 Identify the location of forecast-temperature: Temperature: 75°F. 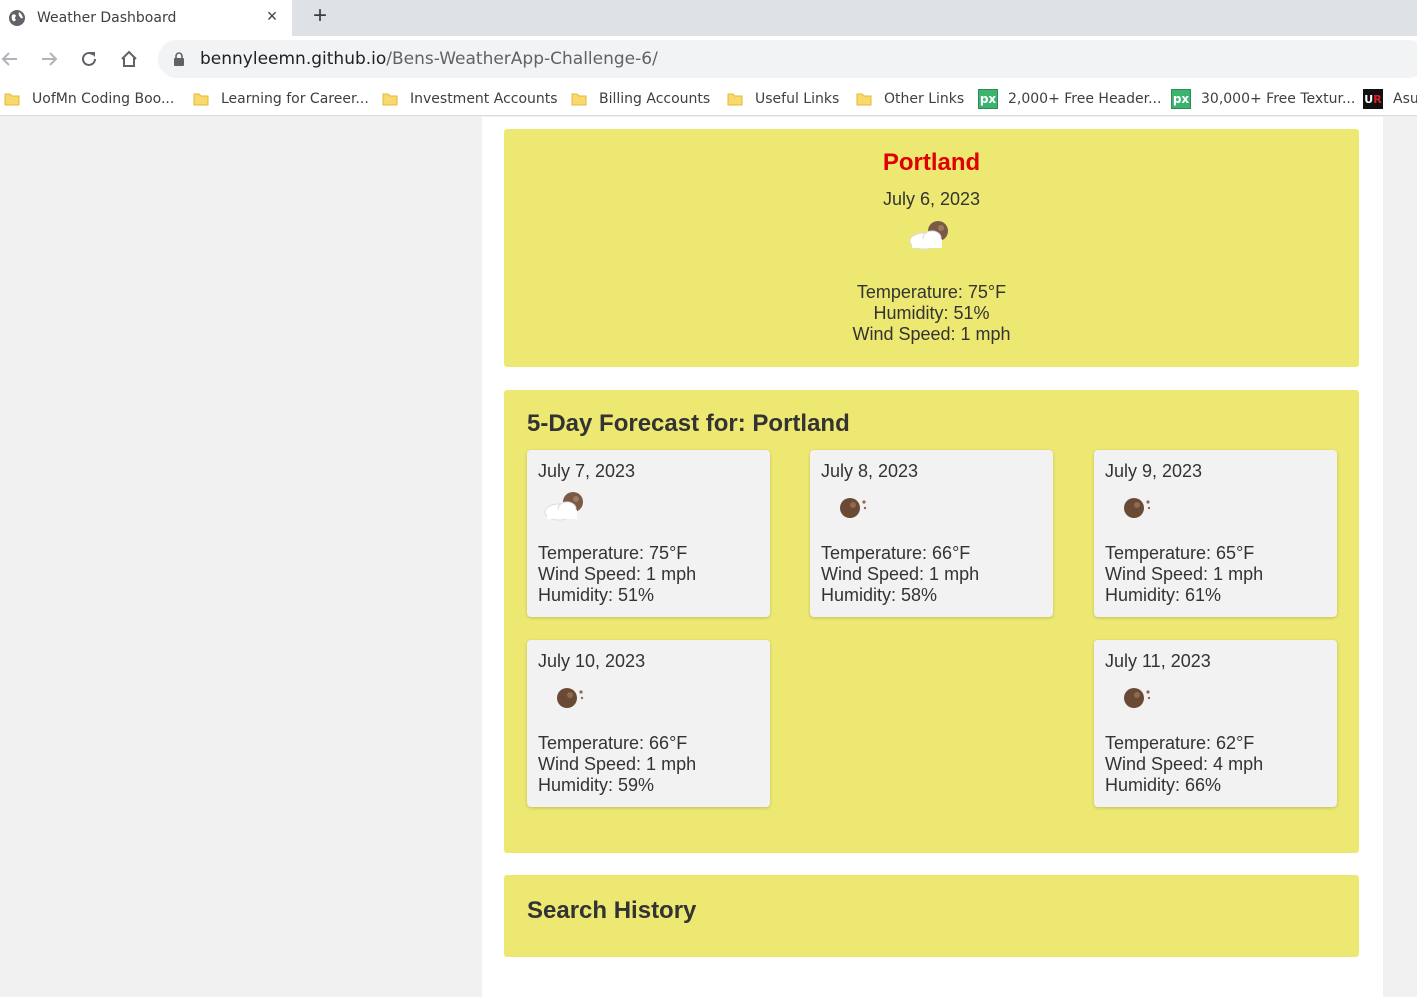
(613, 553).